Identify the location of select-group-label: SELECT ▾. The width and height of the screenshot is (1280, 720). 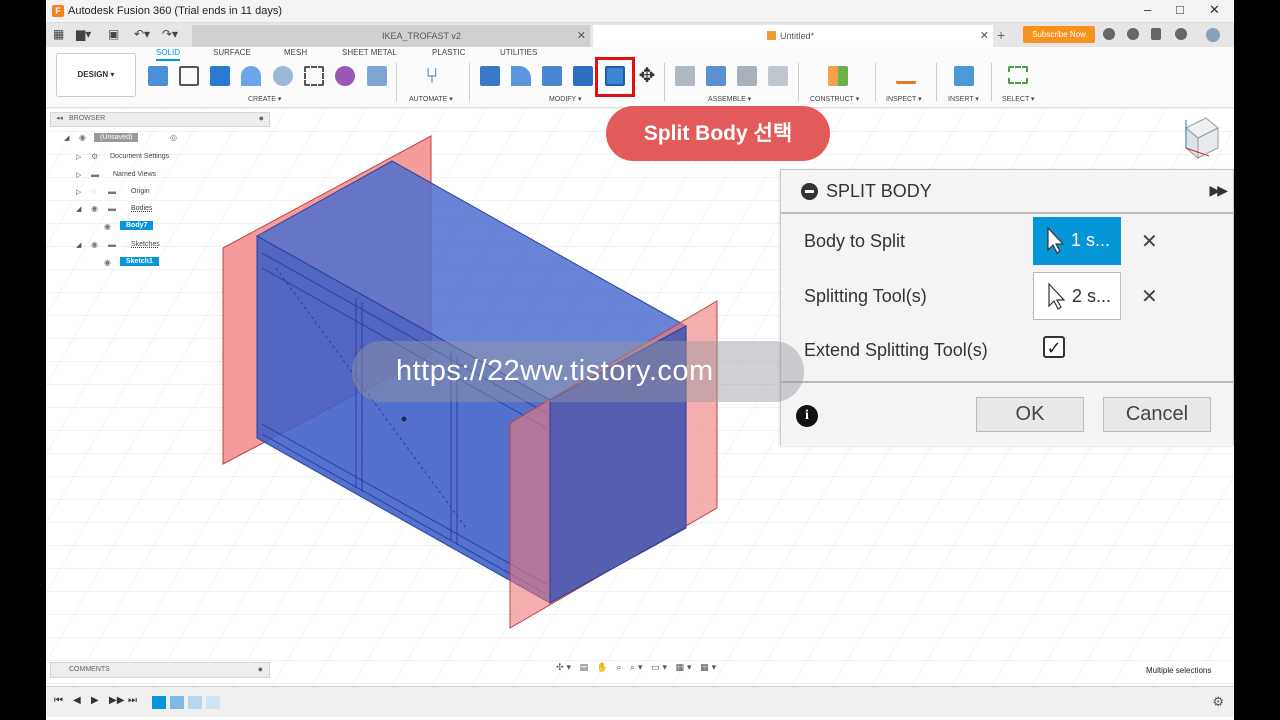
(1018, 99).